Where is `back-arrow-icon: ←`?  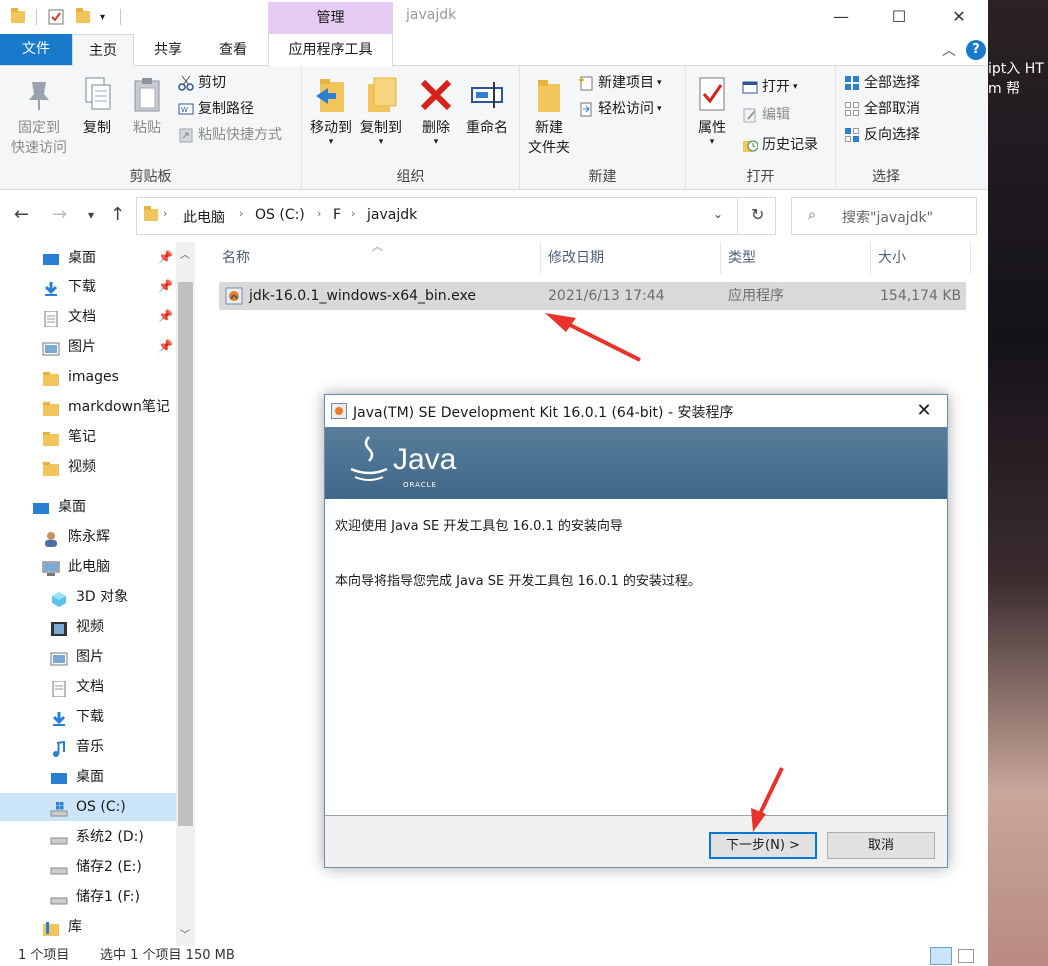 back-arrow-icon: ← is located at coordinates (21, 214).